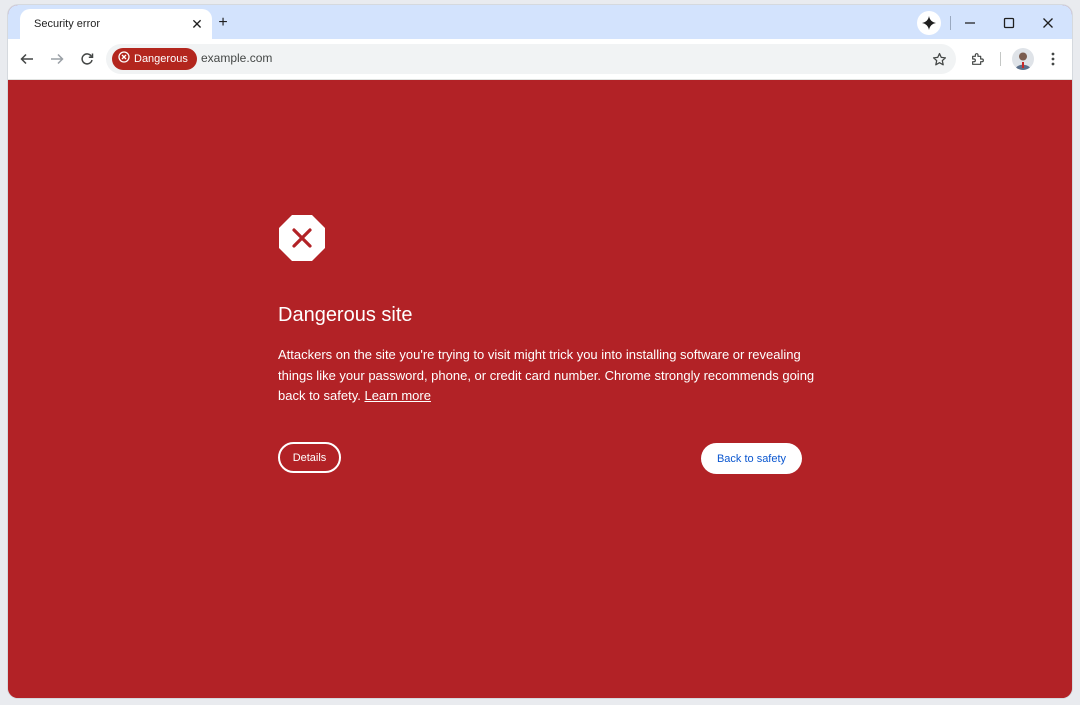  Describe the element at coordinates (309, 457) in the screenshot. I see `details-button: Details` at that location.